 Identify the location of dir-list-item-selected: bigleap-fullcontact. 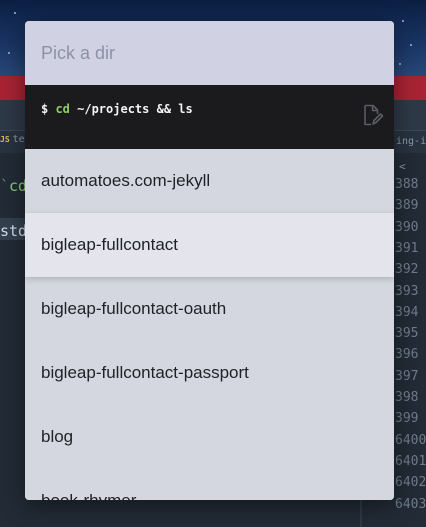
(209, 245).